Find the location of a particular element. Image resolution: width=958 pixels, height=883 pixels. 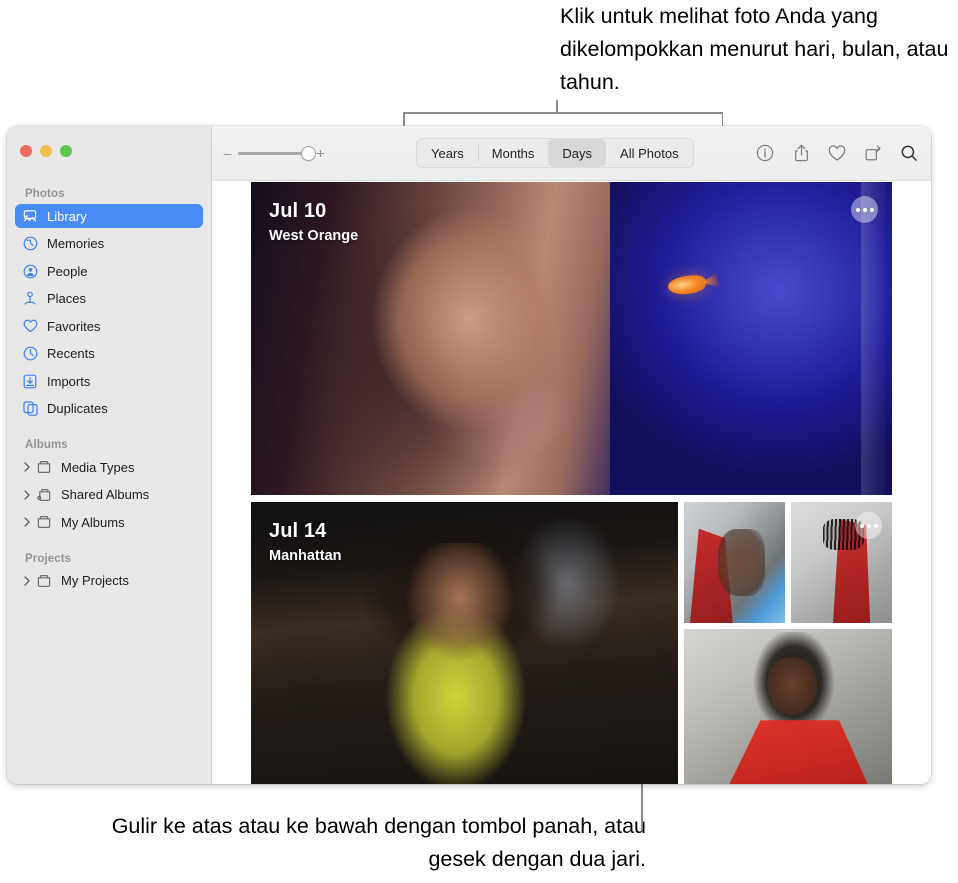

close-button is located at coordinates (26, 151).